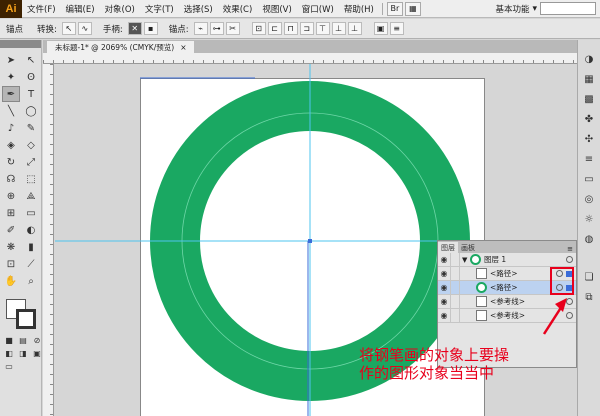 Image resolution: width=600 pixels, height=416 pixels. Describe the element at coordinates (427, 373) in the screenshot. I see `annotation-line-2: 作的图形对象当当中` at that location.